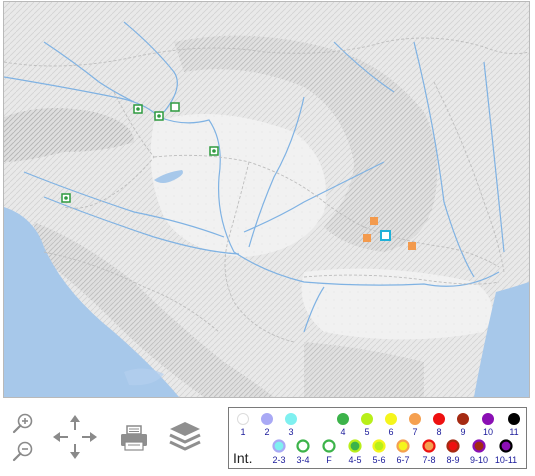 This screenshot has width=535, height=476. What do you see at coordinates (278, 460) in the screenshot?
I see `legend-label-2-3: 2-3` at bounding box center [278, 460].